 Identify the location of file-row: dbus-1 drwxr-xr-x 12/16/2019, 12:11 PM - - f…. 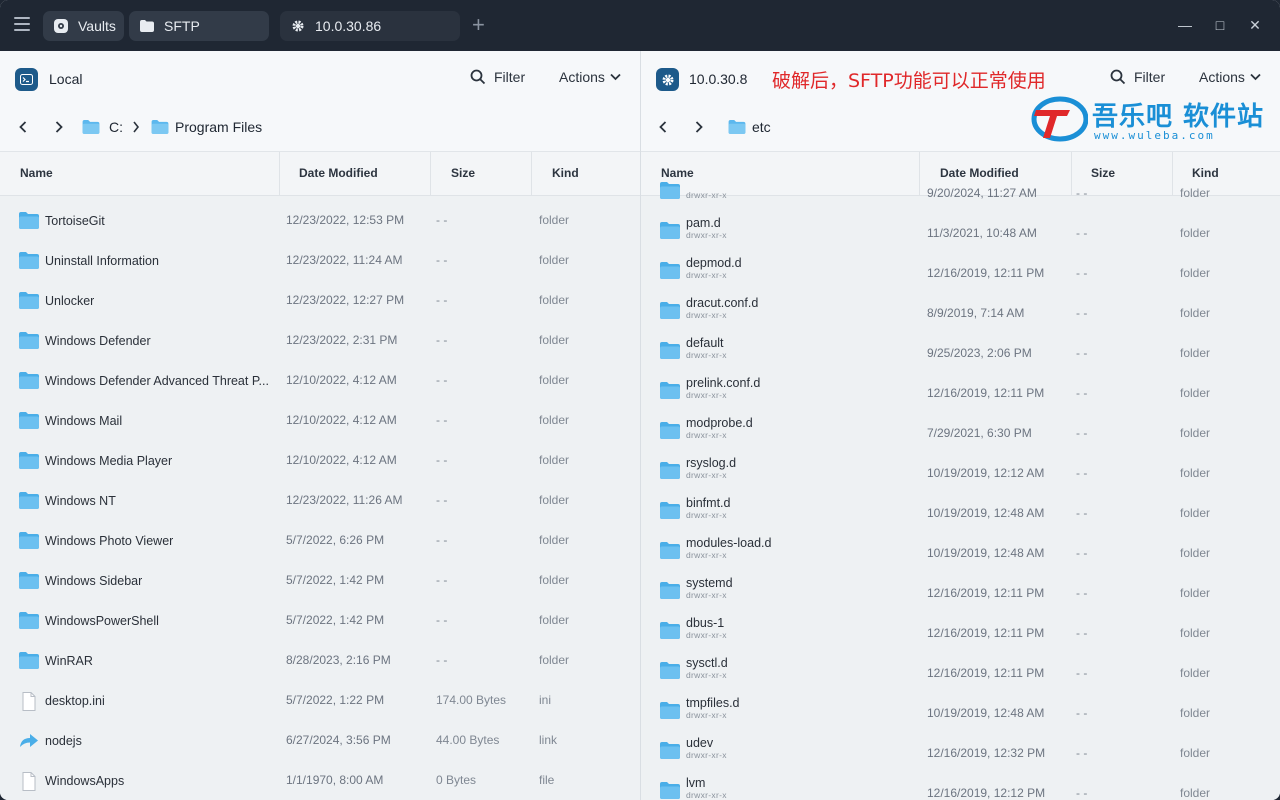
(960, 631).